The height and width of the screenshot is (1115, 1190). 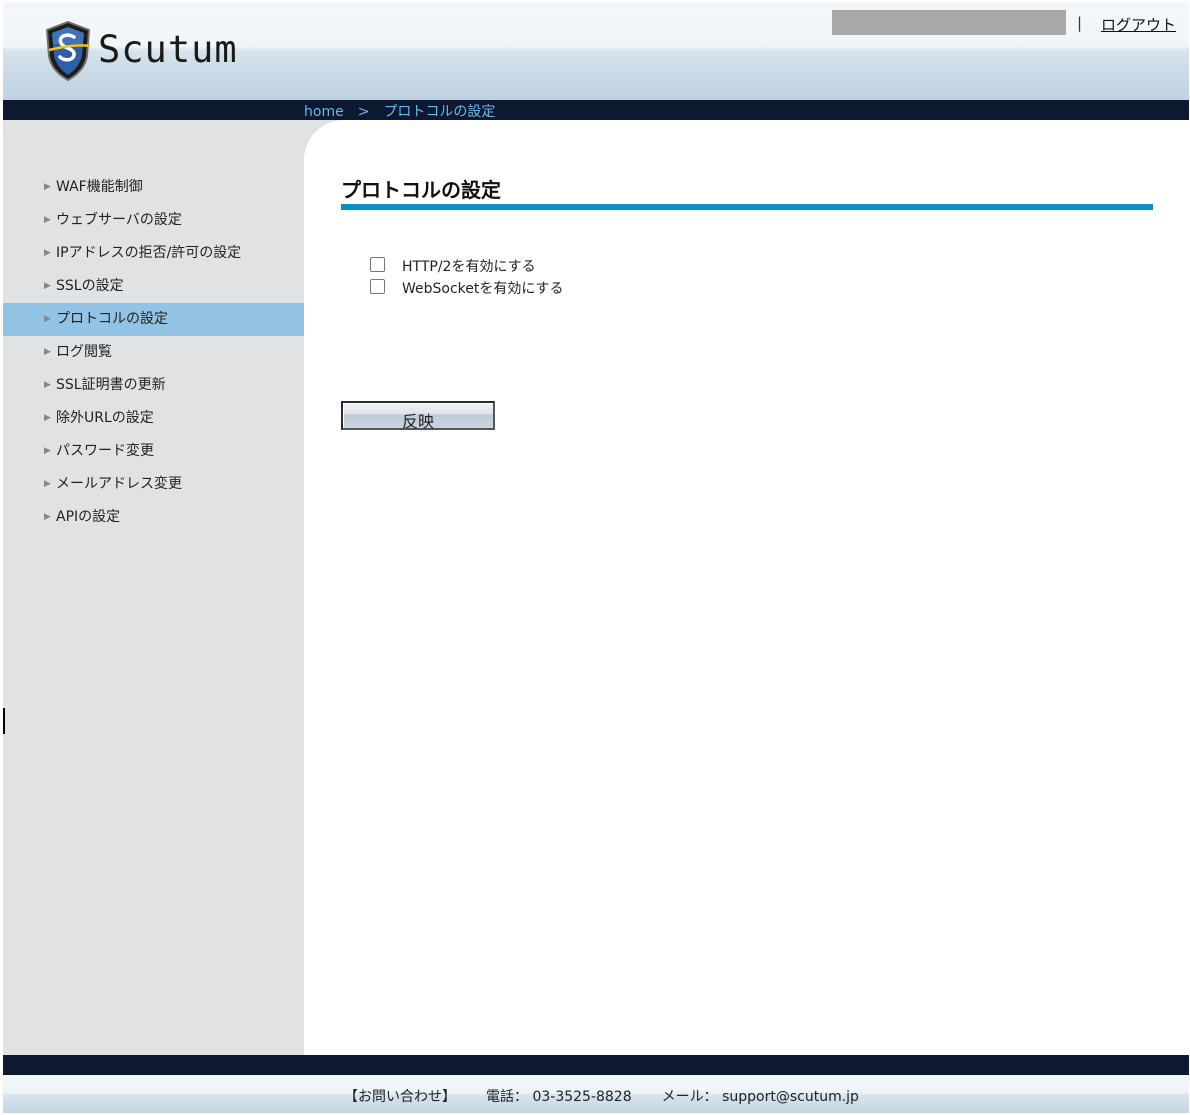 What do you see at coordinates (153, 517) in the screenshot?
I see `sidebar-item: ▶ APIの設定` at bounding box center [153, 517].